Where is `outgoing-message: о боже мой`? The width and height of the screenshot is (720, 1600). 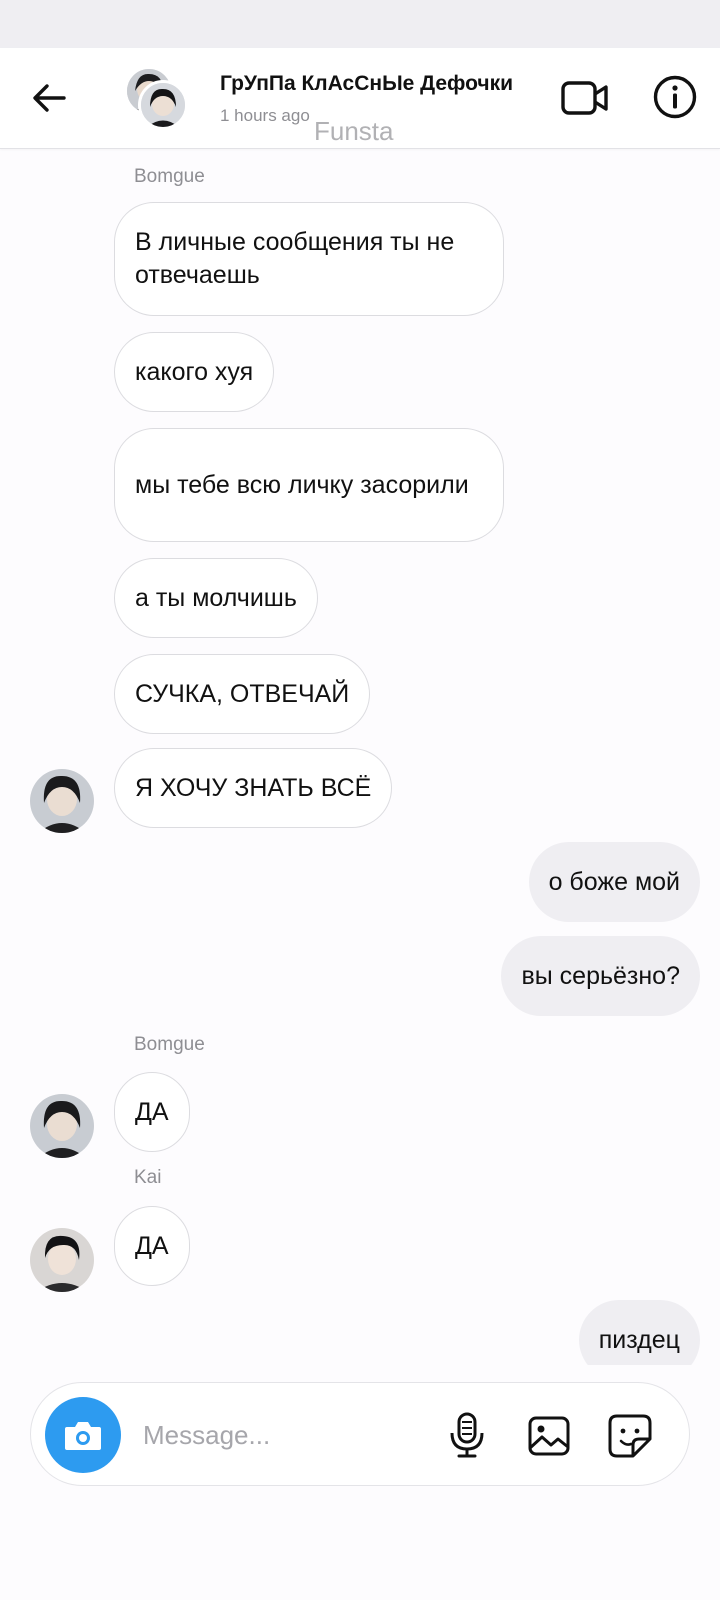 outgoing-message: о боже мой is located at coordinates (614, 882).